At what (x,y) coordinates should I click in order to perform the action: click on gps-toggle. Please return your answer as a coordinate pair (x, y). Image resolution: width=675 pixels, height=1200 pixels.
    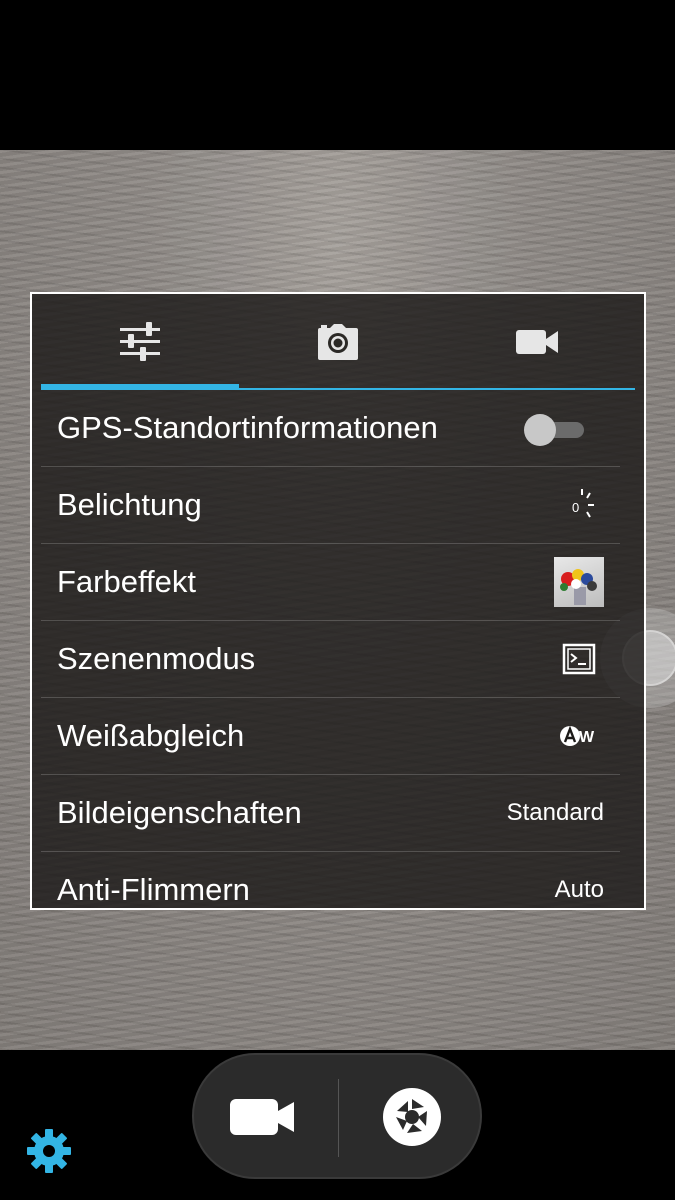
    Looking at the image, I should click on (554, 430).